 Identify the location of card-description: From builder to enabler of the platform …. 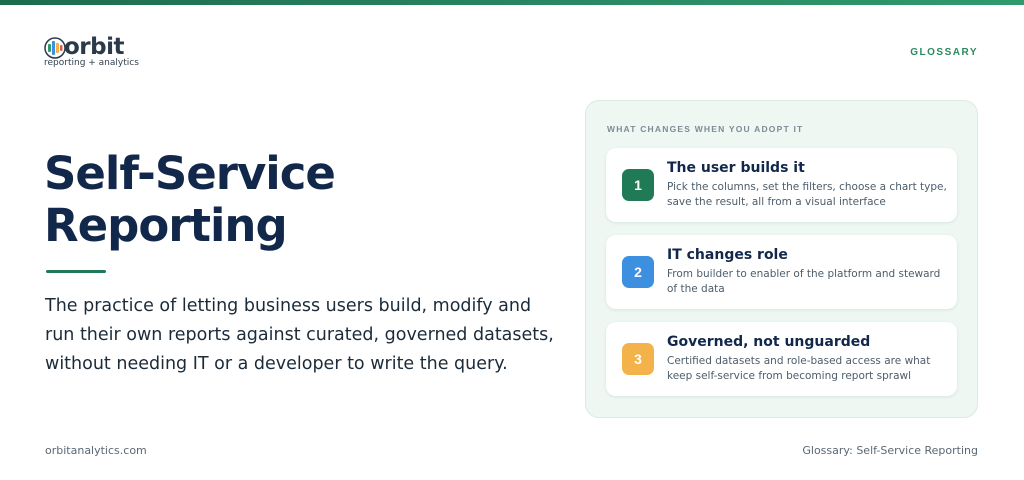
(804, 281).